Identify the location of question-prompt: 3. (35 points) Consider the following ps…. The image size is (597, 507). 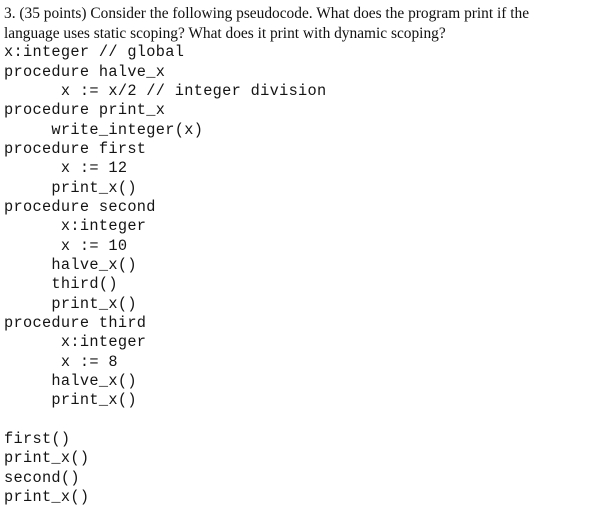
(267, 23).